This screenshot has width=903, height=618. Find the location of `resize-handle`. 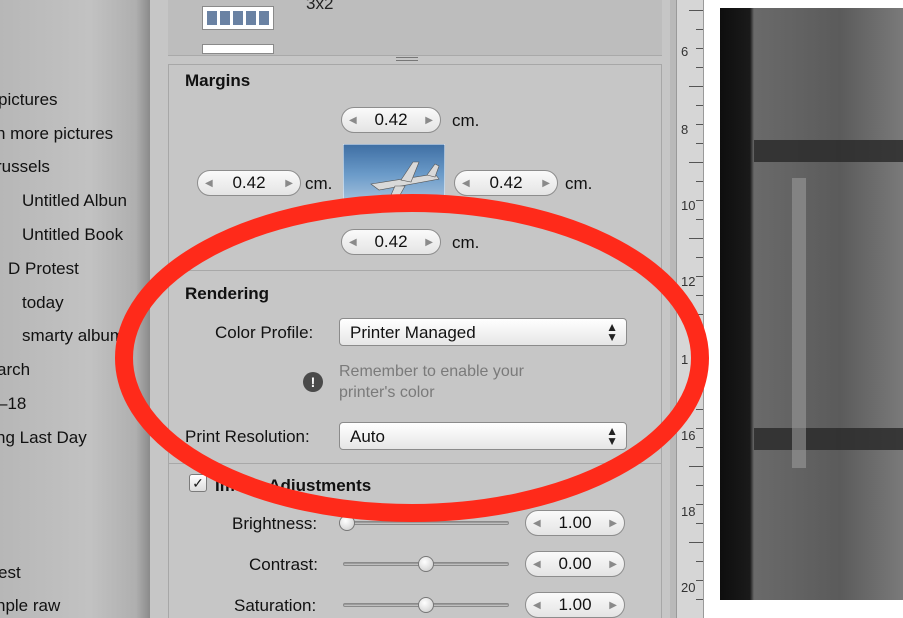

resize-handle is located at coordinates (407, 60).